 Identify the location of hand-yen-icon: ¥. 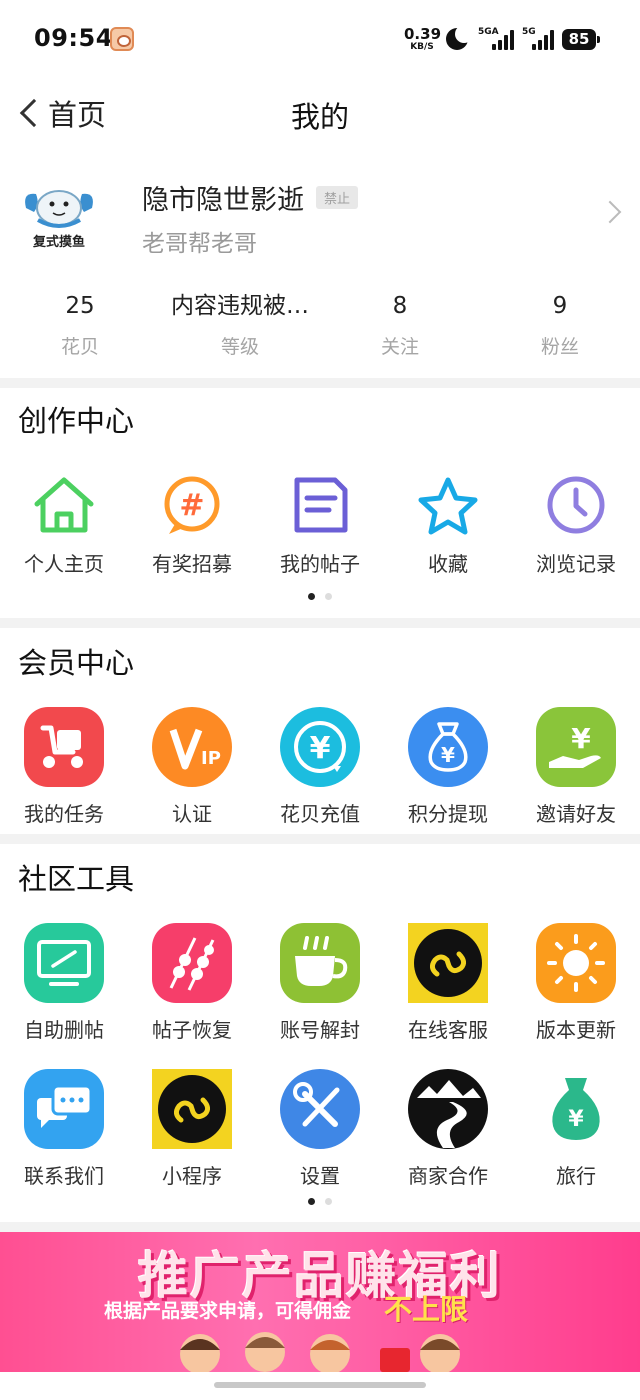
(576, 747).